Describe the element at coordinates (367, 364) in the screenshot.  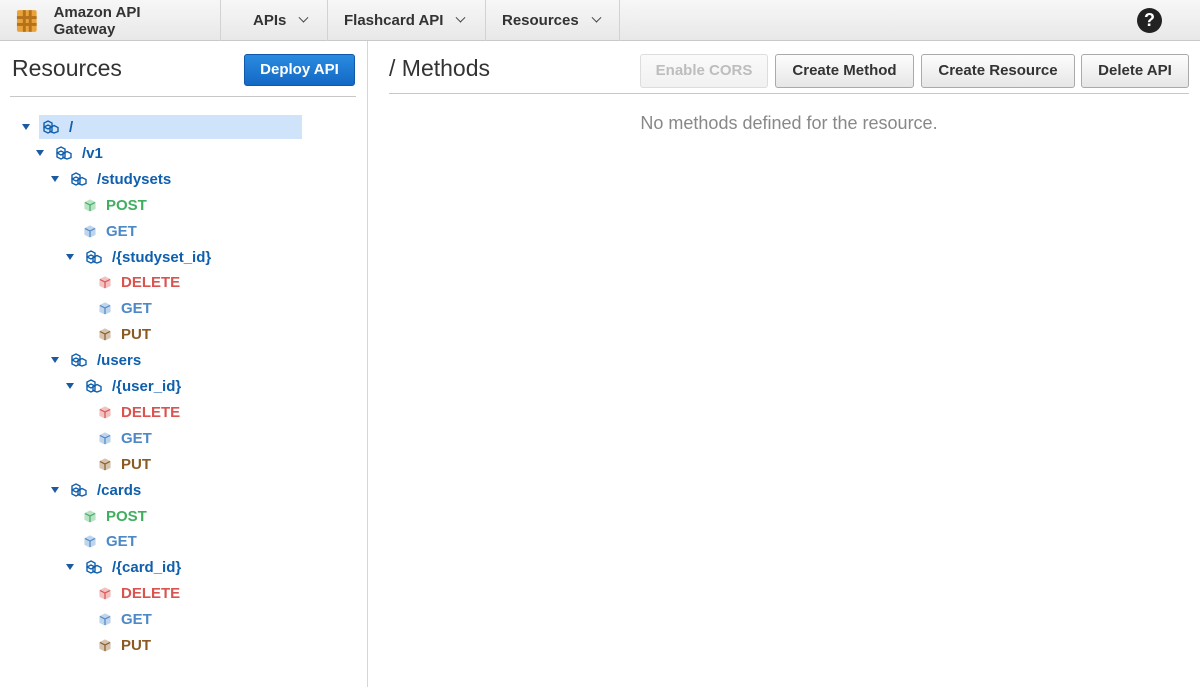
I see `panel-divider` at that location.